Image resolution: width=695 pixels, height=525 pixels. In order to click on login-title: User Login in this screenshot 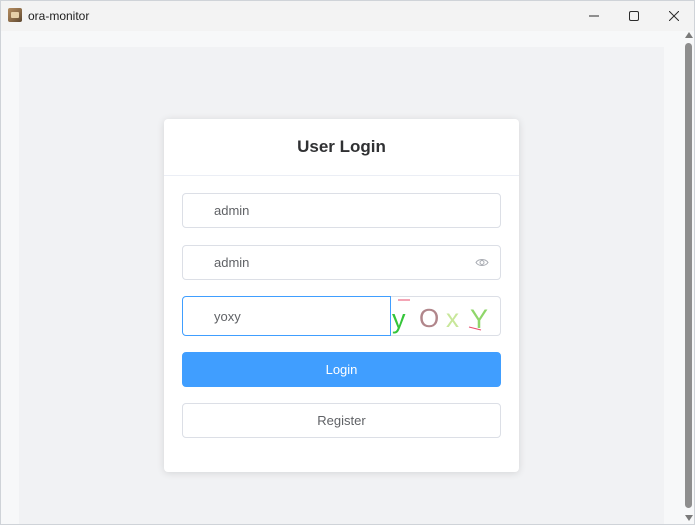, I will do `click(341, 146)`.